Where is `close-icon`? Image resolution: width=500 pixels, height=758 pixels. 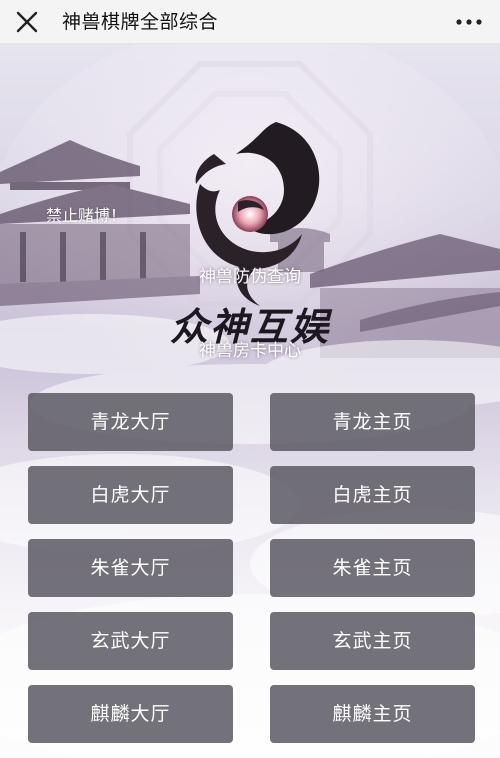
close-icon is located at coordinates (27, 22).